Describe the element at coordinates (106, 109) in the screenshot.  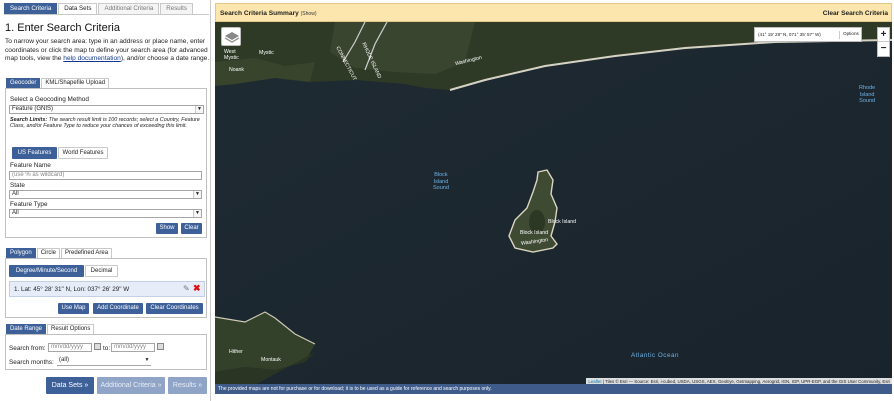
I see `method-select: Feature (GNIS) ▼` at that location.